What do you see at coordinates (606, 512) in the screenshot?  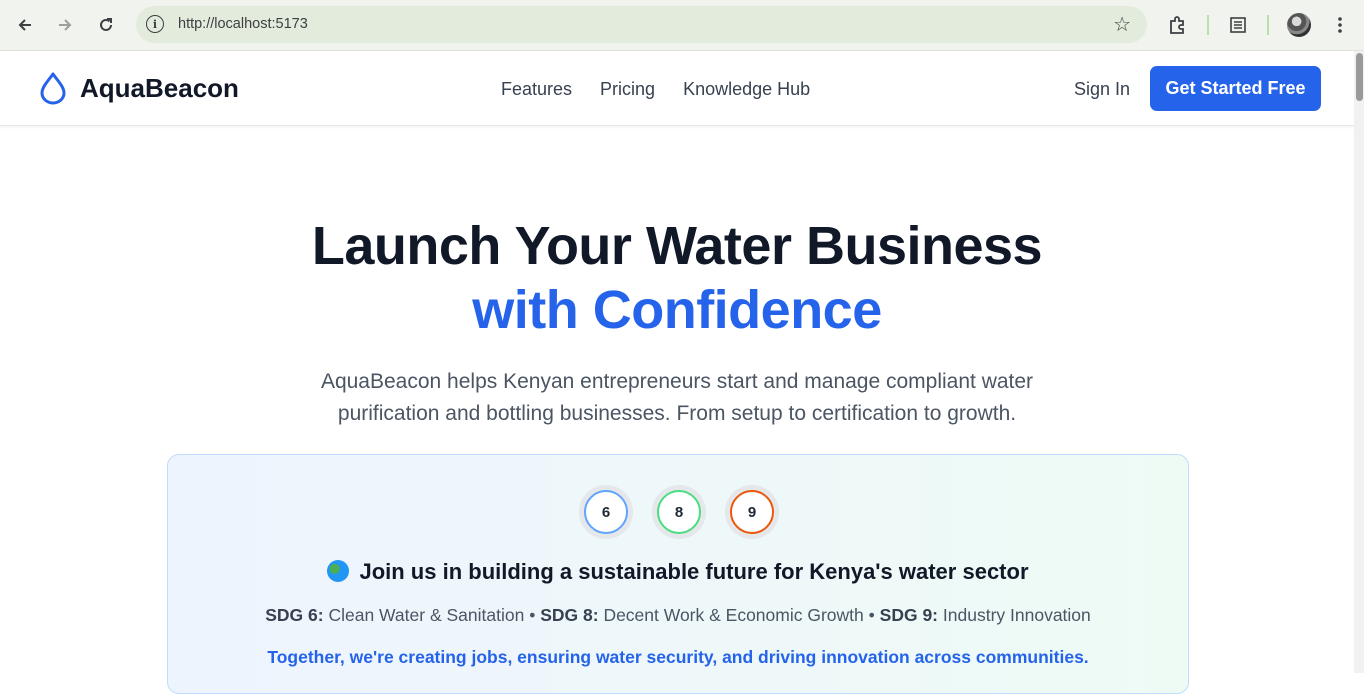 I see `sdg-badge-6: 6` at bounding box center [606, 512].